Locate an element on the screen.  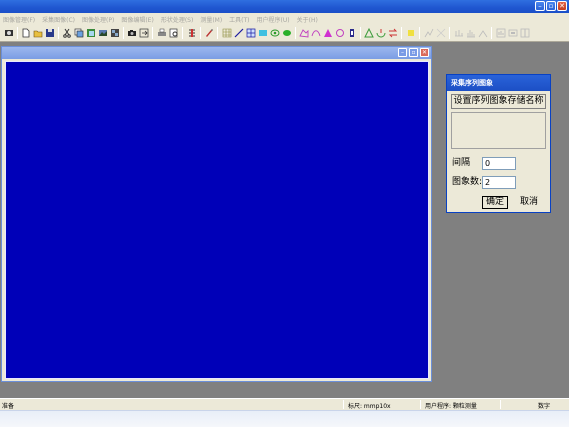
measure-icon is located at coordinates (381, 33).